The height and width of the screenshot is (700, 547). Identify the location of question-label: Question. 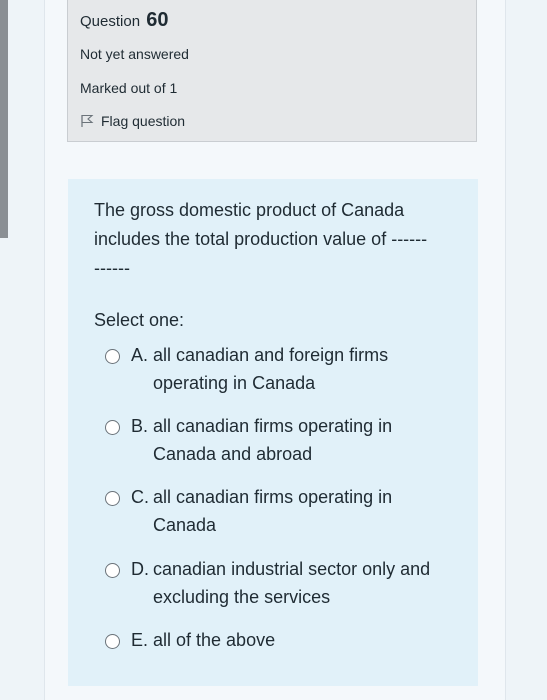
(110, 21).